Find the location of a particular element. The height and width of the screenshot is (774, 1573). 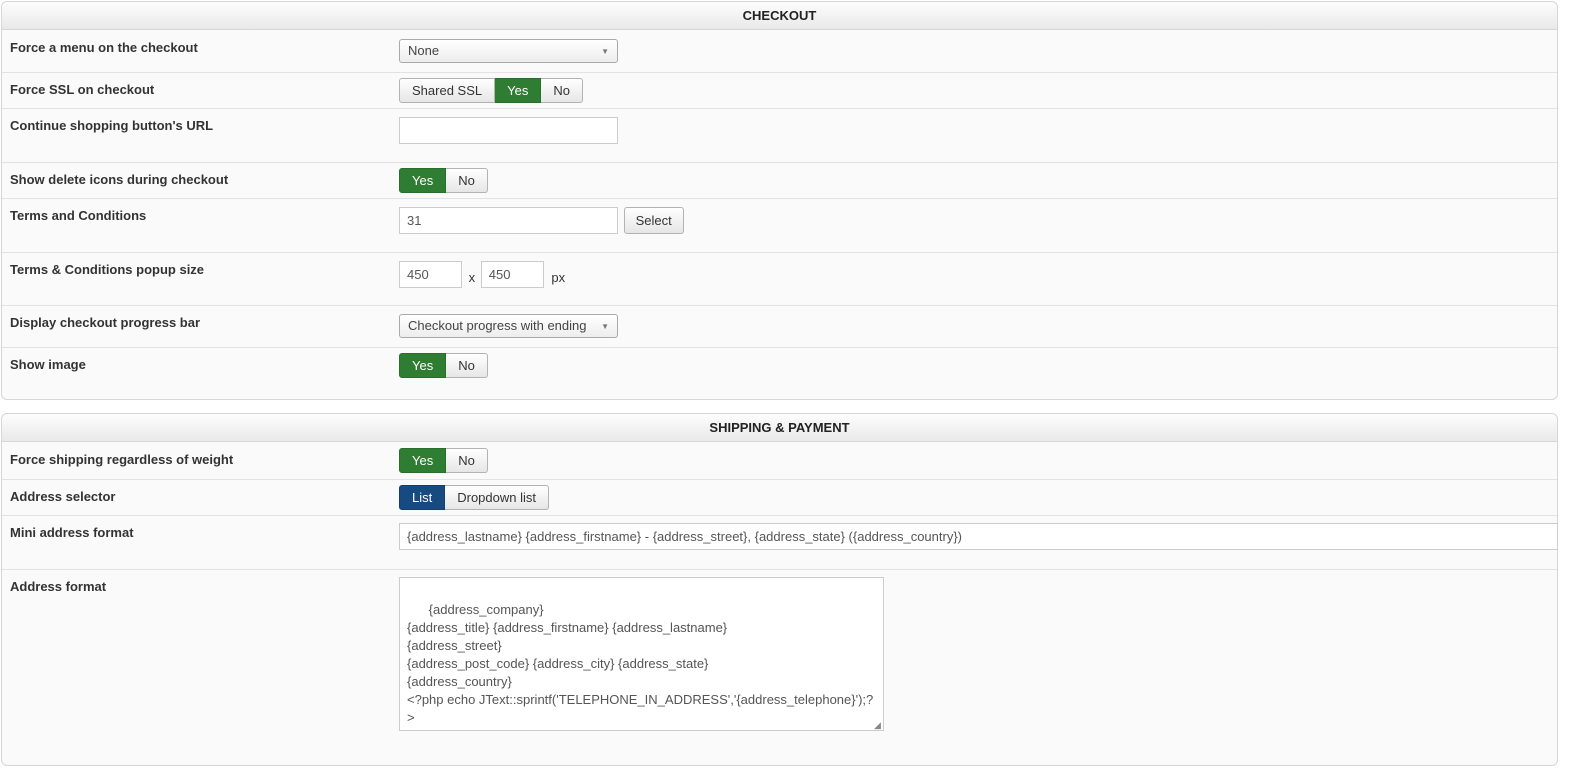

force-shipping-toggle: Yes No is located at coordinates (443, 460).